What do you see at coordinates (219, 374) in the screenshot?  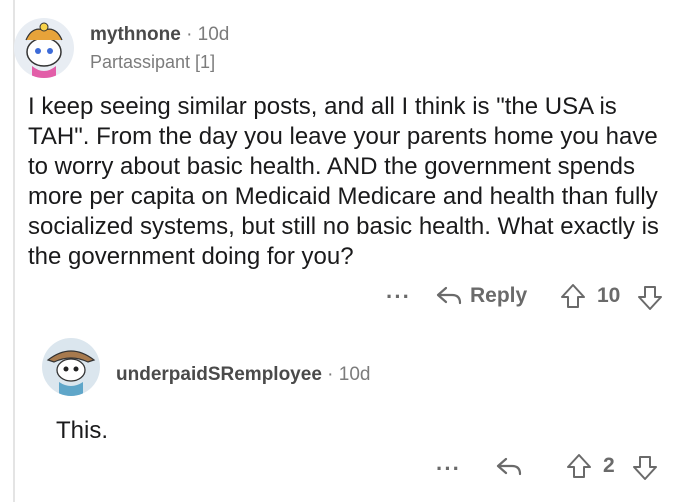 I see `username: underpaidSRemployee` at bounding box center [219, 374].